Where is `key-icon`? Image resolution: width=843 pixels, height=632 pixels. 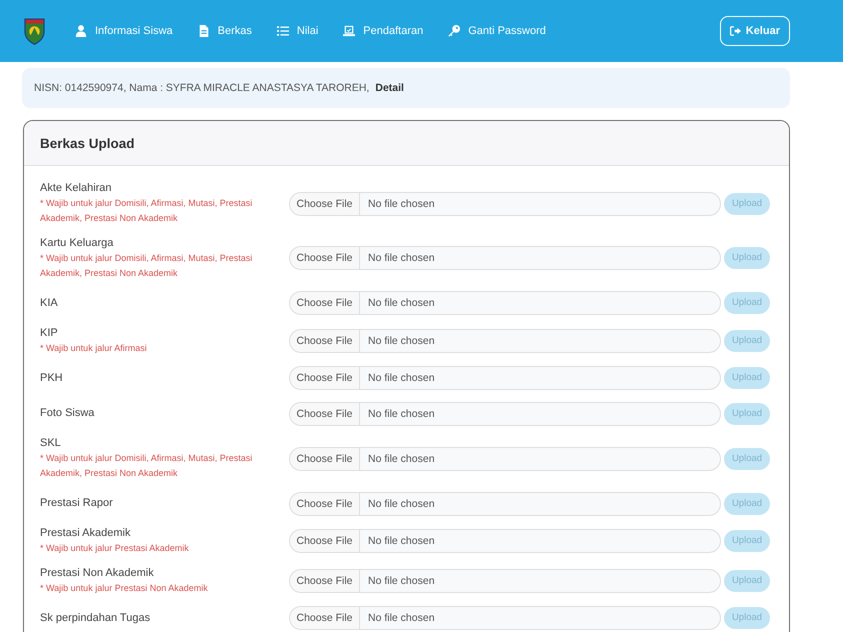 key-icon is located at coordinates (454, 31).